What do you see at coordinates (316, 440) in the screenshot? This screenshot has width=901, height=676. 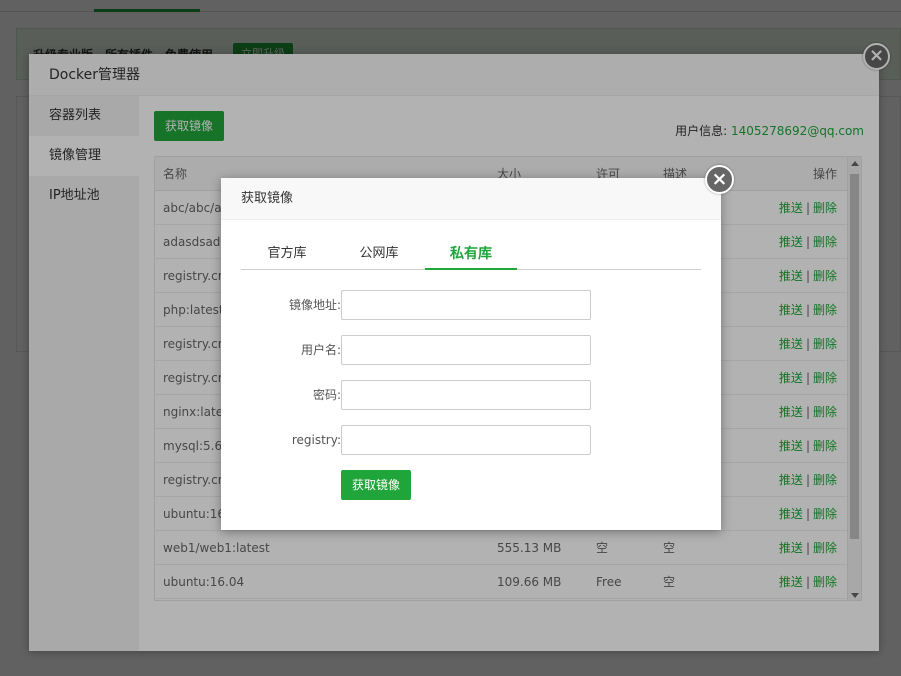 I see `registry-label: registry:` at bounding box center [316, 440].